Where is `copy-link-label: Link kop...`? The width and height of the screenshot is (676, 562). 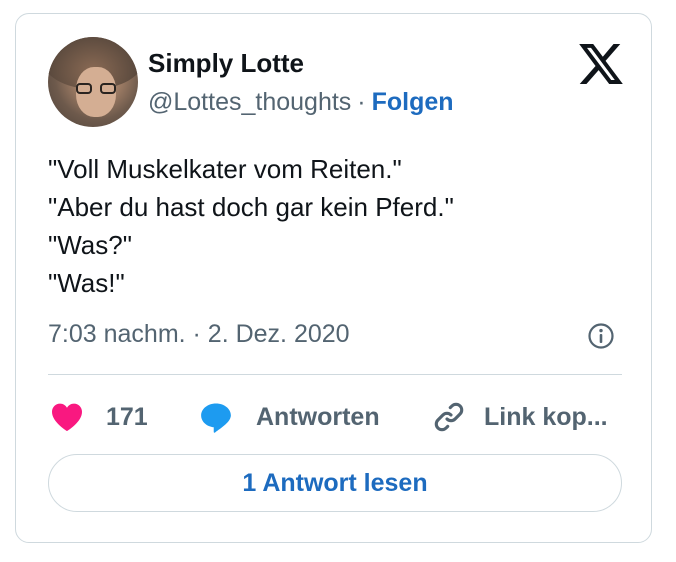
copy-link-label: Link kop... is located at coordinates (546, 416).